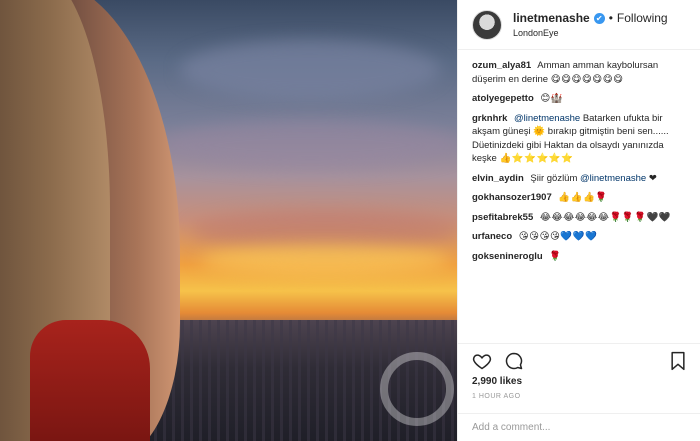 Image resolution: width=700 pixels, height=441 pixels. What do you see at coordinates (512, 197) in the screenshot?
I see `comment-username: gokhansozer1907` at bounding box center [512, 197].